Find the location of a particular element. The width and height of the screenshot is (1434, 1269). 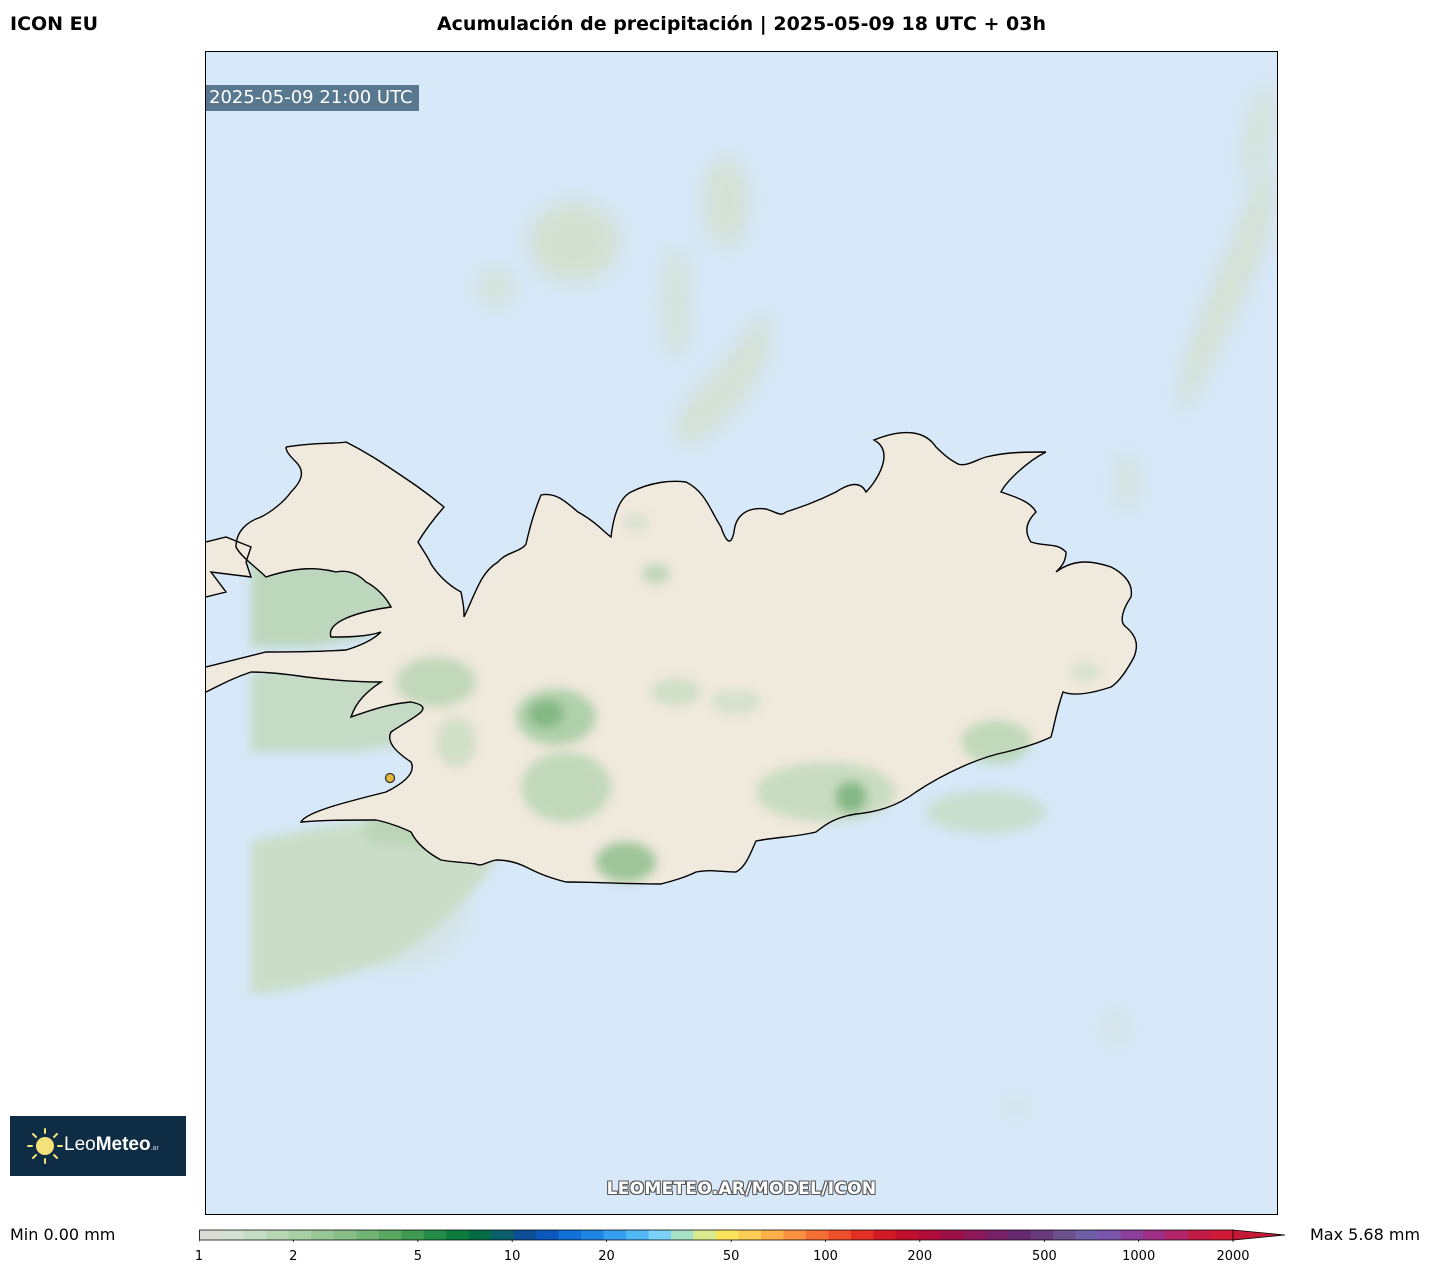

watermark-url: LEOMETEO.AR/MODEL/ICON is located at coordinates (741, 1189).